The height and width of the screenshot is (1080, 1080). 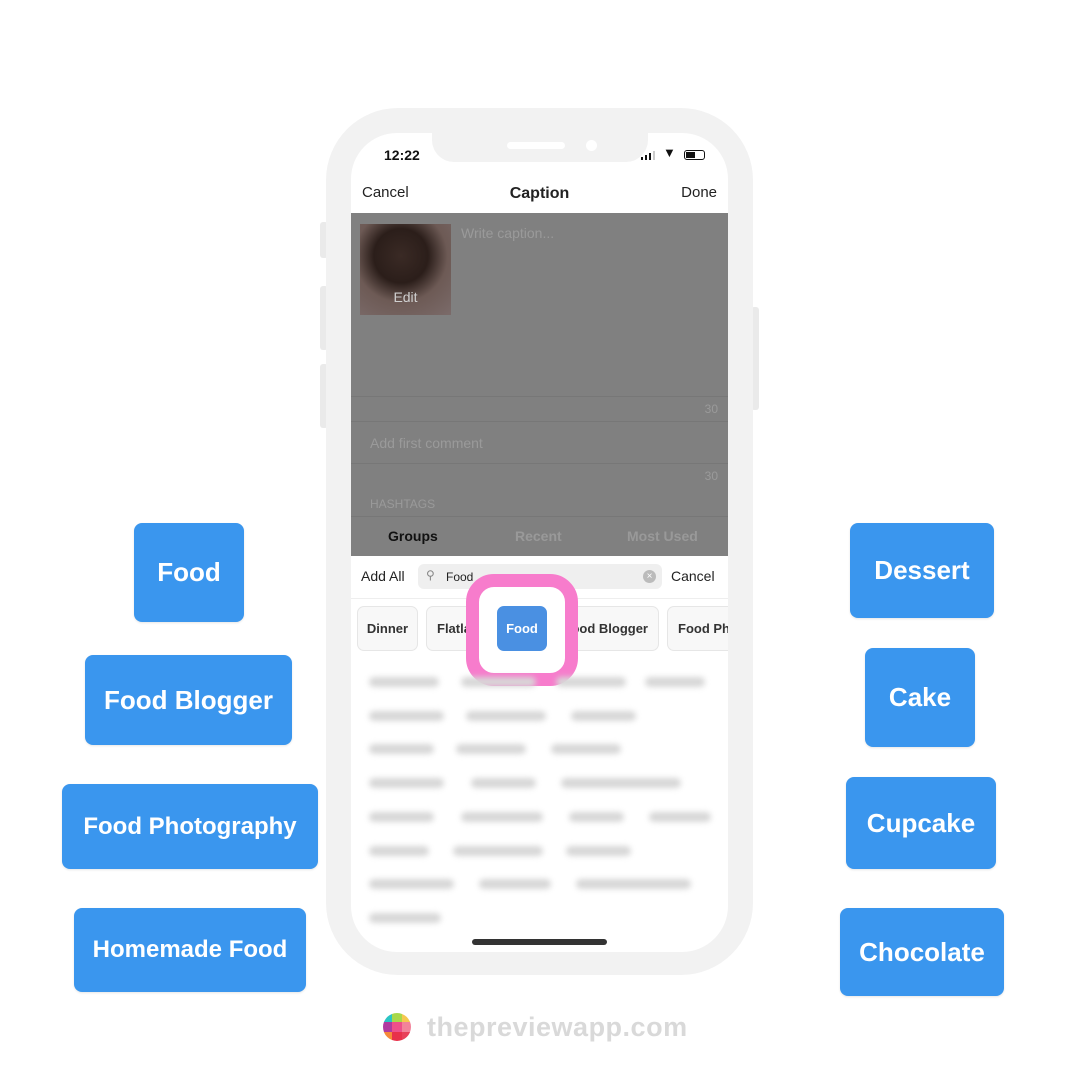 What do you see at coordinates (557, 1027) in the screenshot?
I see `brand-url: thepreviewapp.com` at bounding box center [557, 1027].